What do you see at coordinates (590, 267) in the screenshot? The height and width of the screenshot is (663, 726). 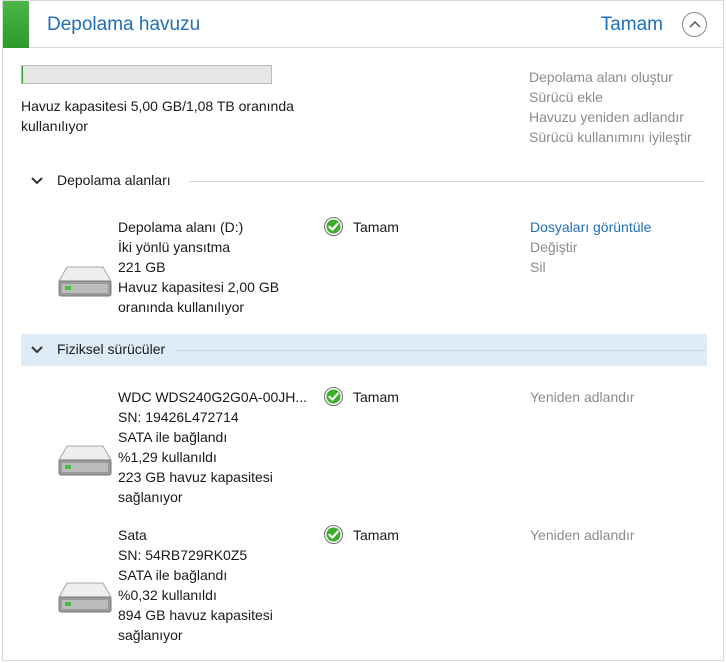 I see `delete-link: Sil` at bounding box center [590, 267].